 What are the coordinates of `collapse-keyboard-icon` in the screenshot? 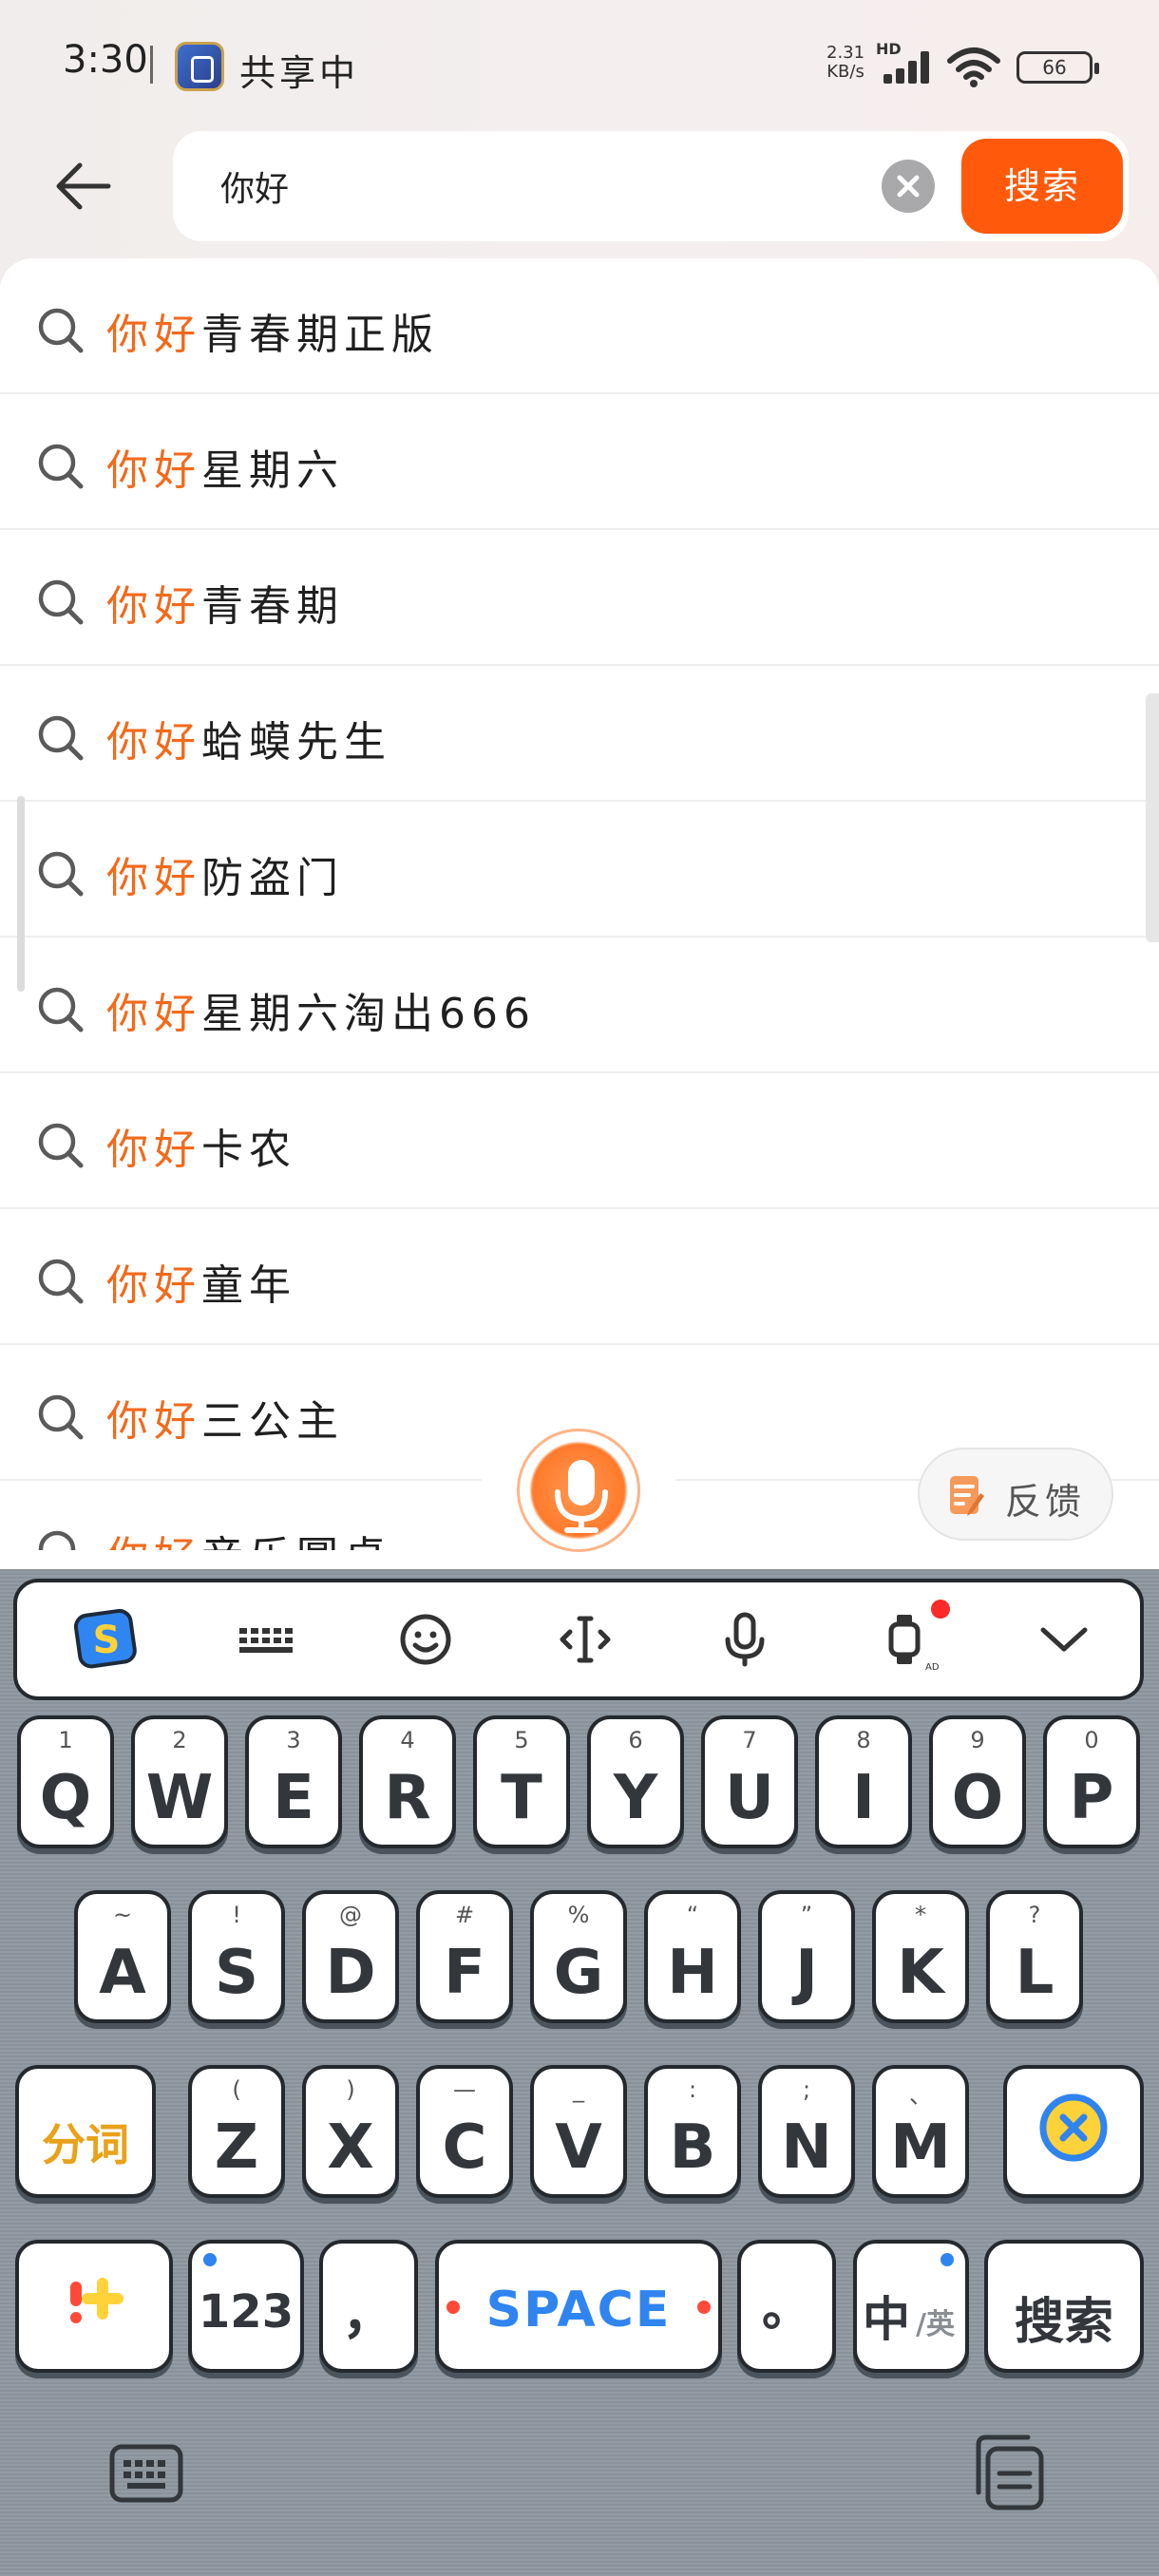 It's located at (1064, 1639).